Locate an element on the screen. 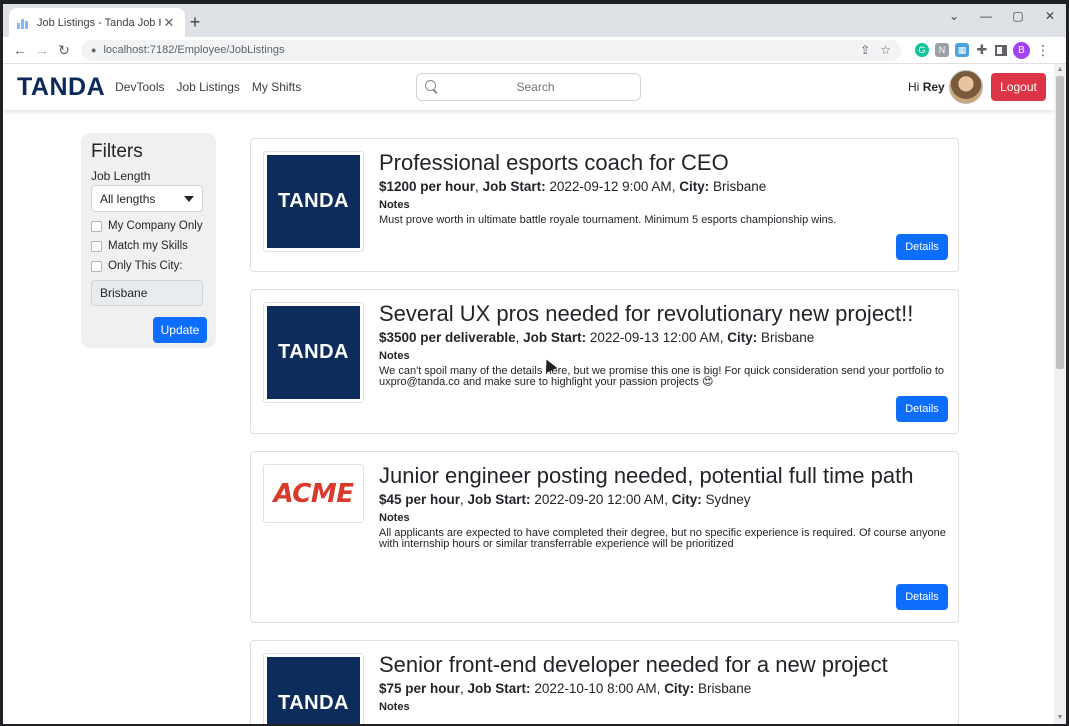 The image size is (1069, 726). job-pay: $1200 per hour is located at coordinates (427, 186).